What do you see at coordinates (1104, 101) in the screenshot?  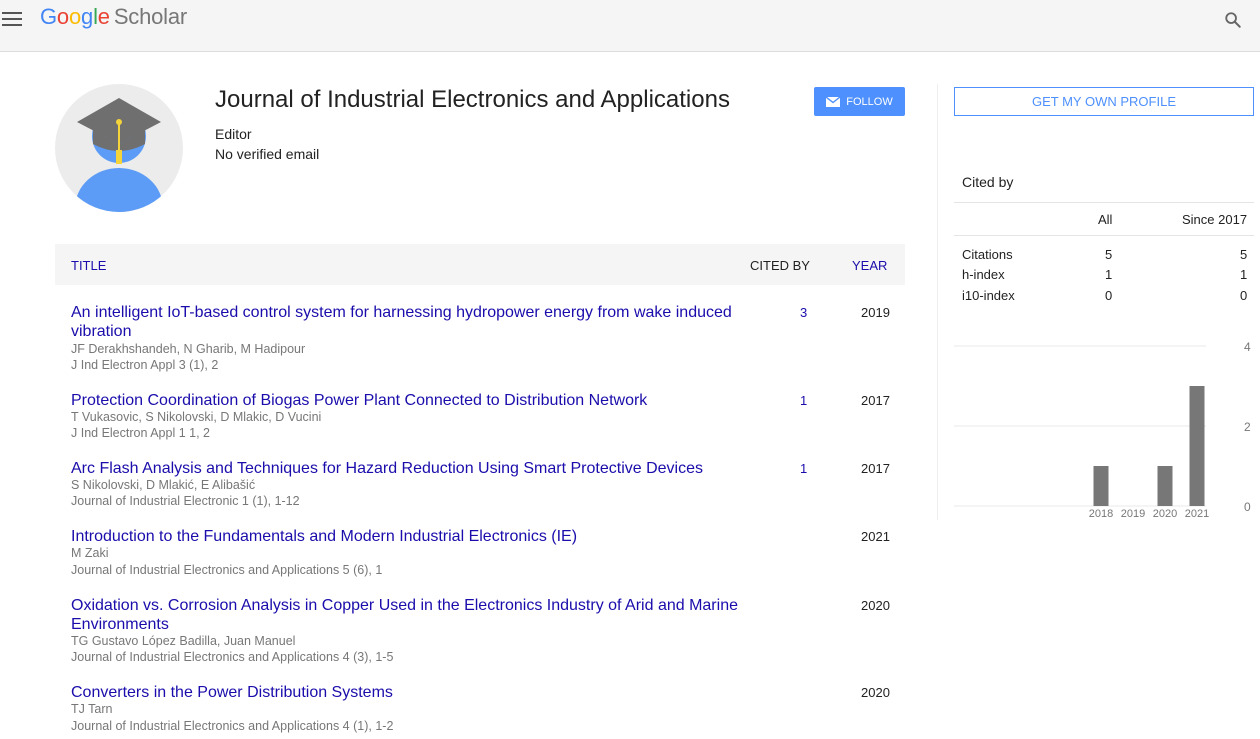 I see `get-my-own-profile-button: GET MY OWN PROFILE` at bounding box center [1104, 101].